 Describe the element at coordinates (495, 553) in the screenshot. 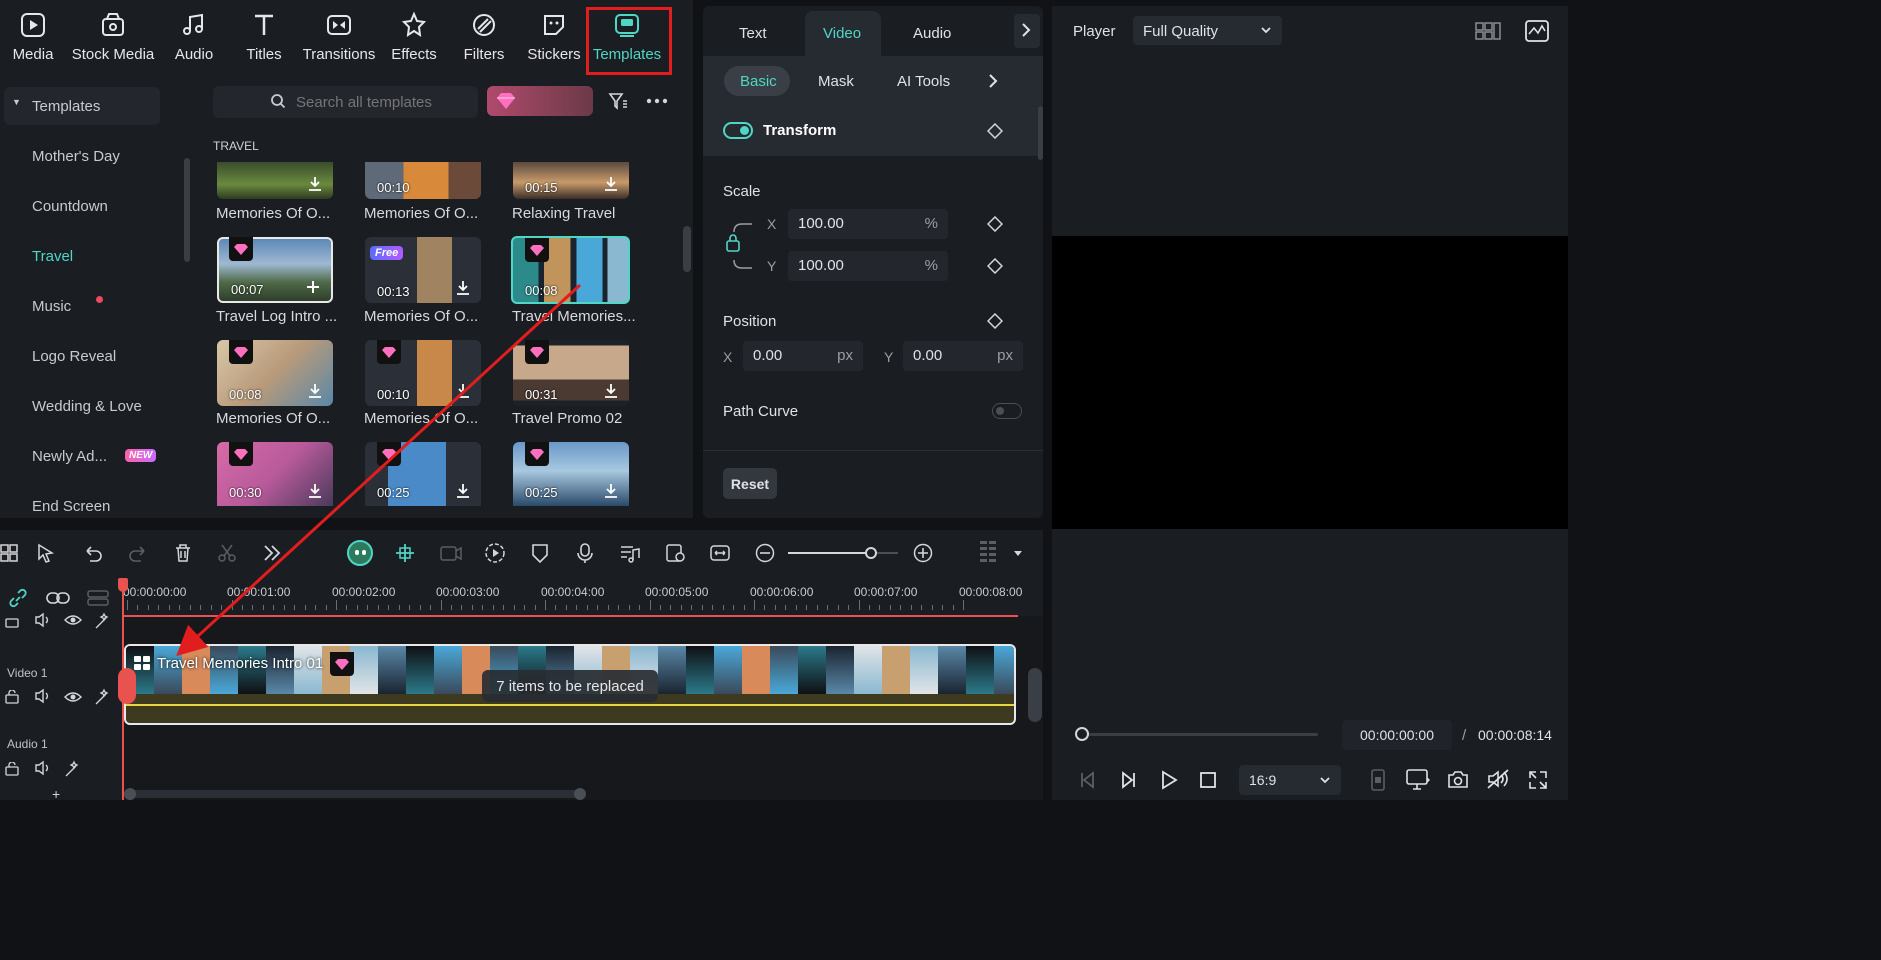

I see `speed-ramp-icon` at that location.